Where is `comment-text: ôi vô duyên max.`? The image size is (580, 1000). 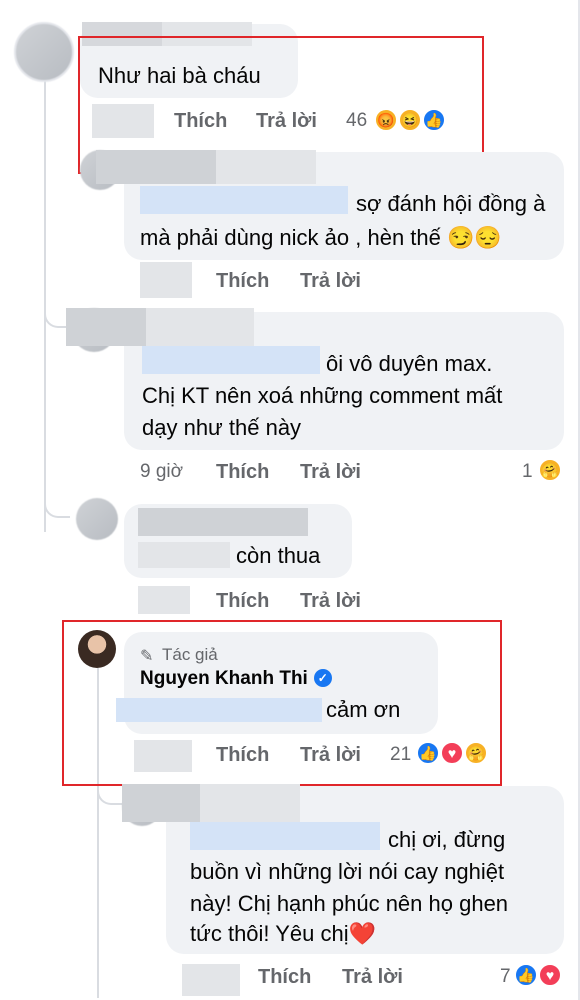 comment-text: ôi vô duyên max. is located at coordinates (409, 363).